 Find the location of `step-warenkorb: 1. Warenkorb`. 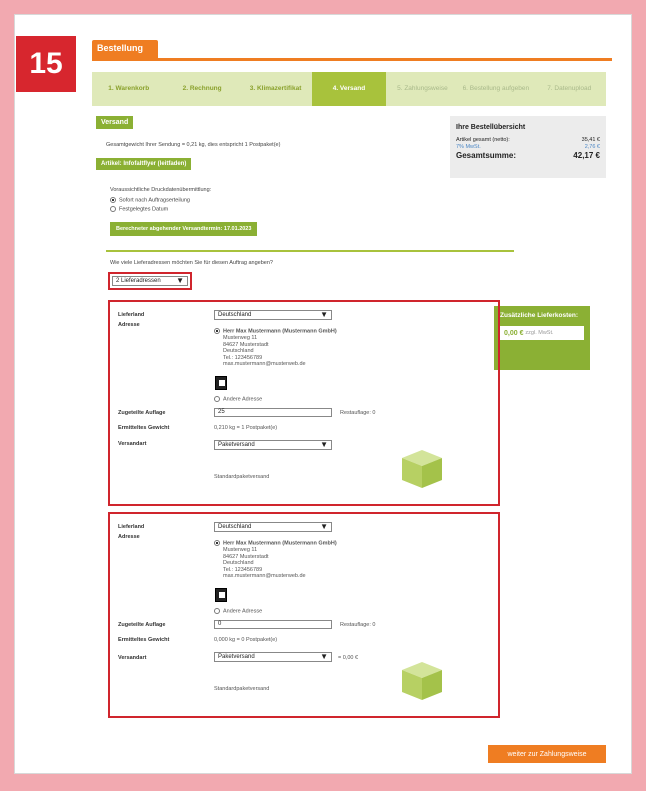

step-warenkorb: 1. Warenkorb is located at coordinates (128, 89).